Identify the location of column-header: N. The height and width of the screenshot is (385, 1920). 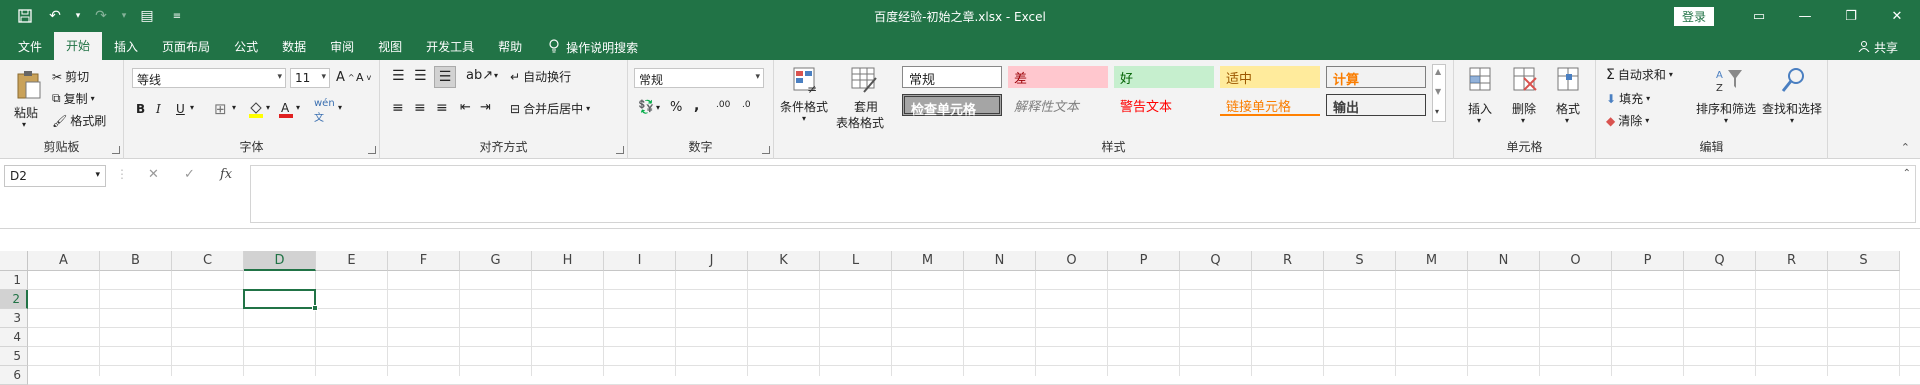
(1504, 261).